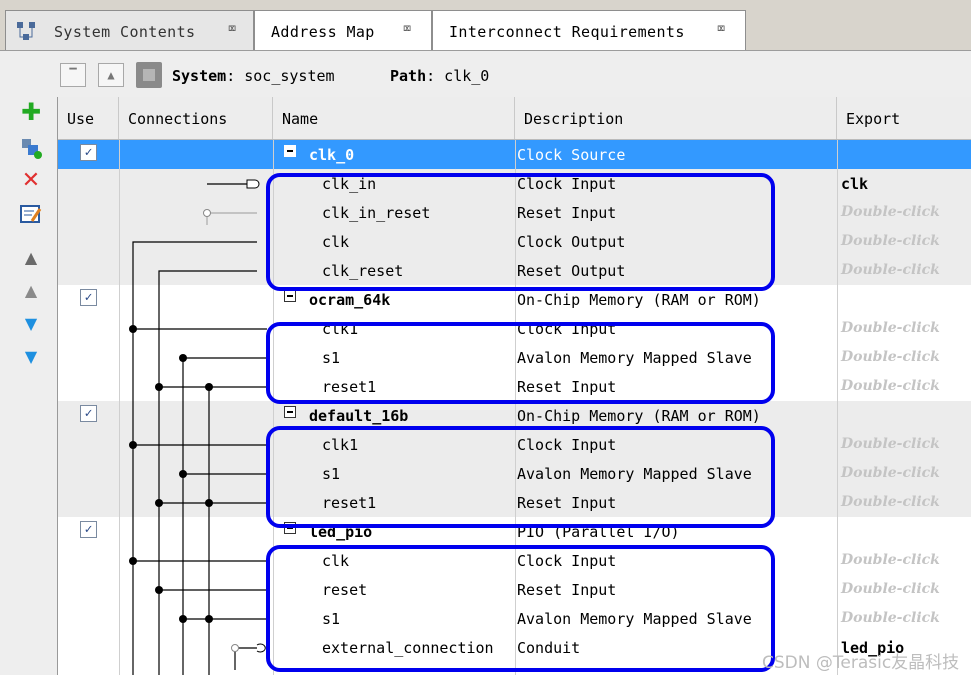  I want to click on add-icon: ✚, so click(31, 112).